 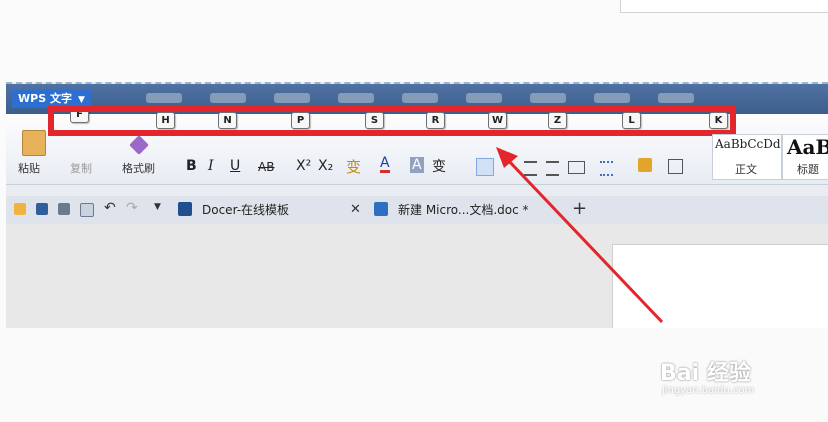 What do you see at coordinates (708, 390) in the screenshot?
I see `watermark-url: jingyan.baidu.com` at bounding box center [708, 390].